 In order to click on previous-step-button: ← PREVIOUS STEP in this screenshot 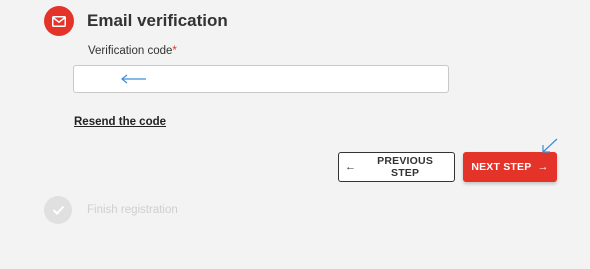, I will do `click(396, 167)`.